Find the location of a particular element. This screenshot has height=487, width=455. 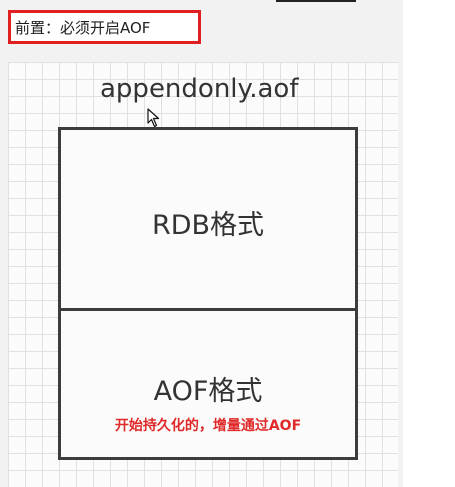

prerequisite-text: 前置：必须开启AOF is located at coordinates (83, 27).